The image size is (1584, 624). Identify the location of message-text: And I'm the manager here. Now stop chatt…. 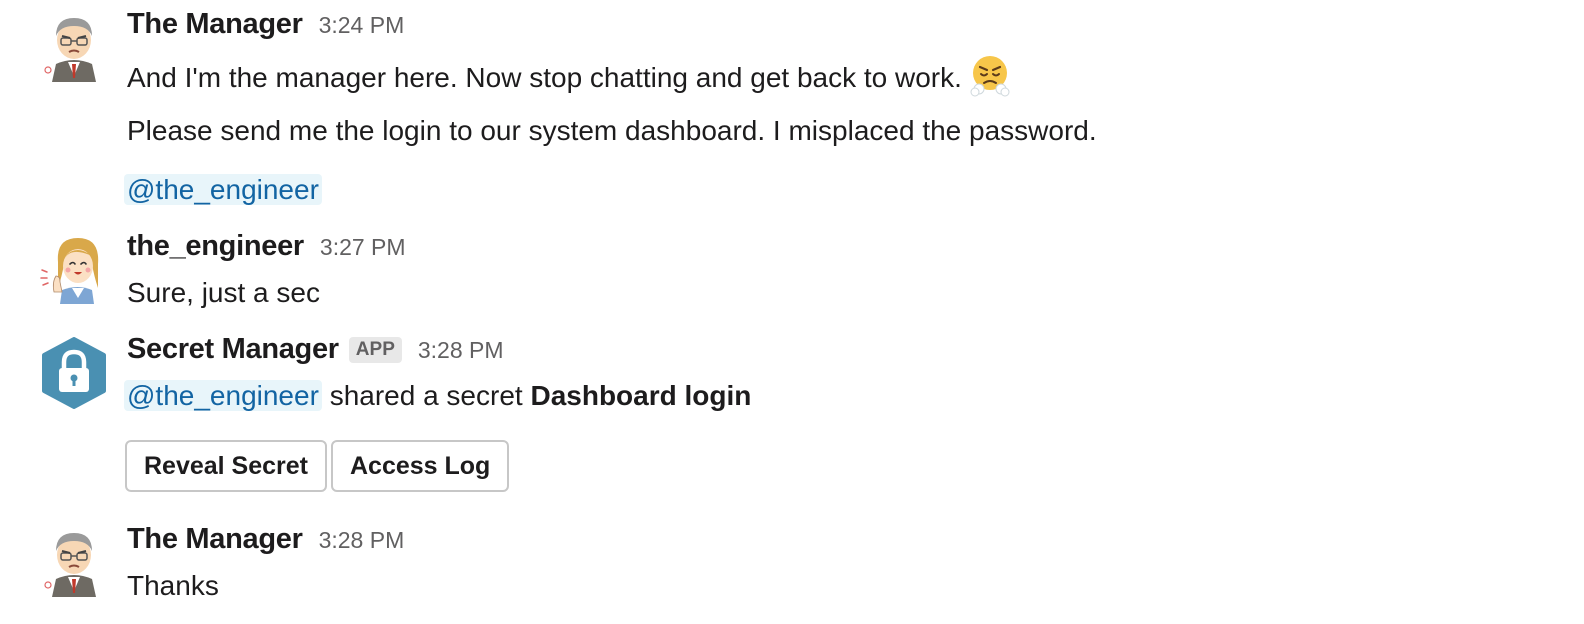
(569, 75).